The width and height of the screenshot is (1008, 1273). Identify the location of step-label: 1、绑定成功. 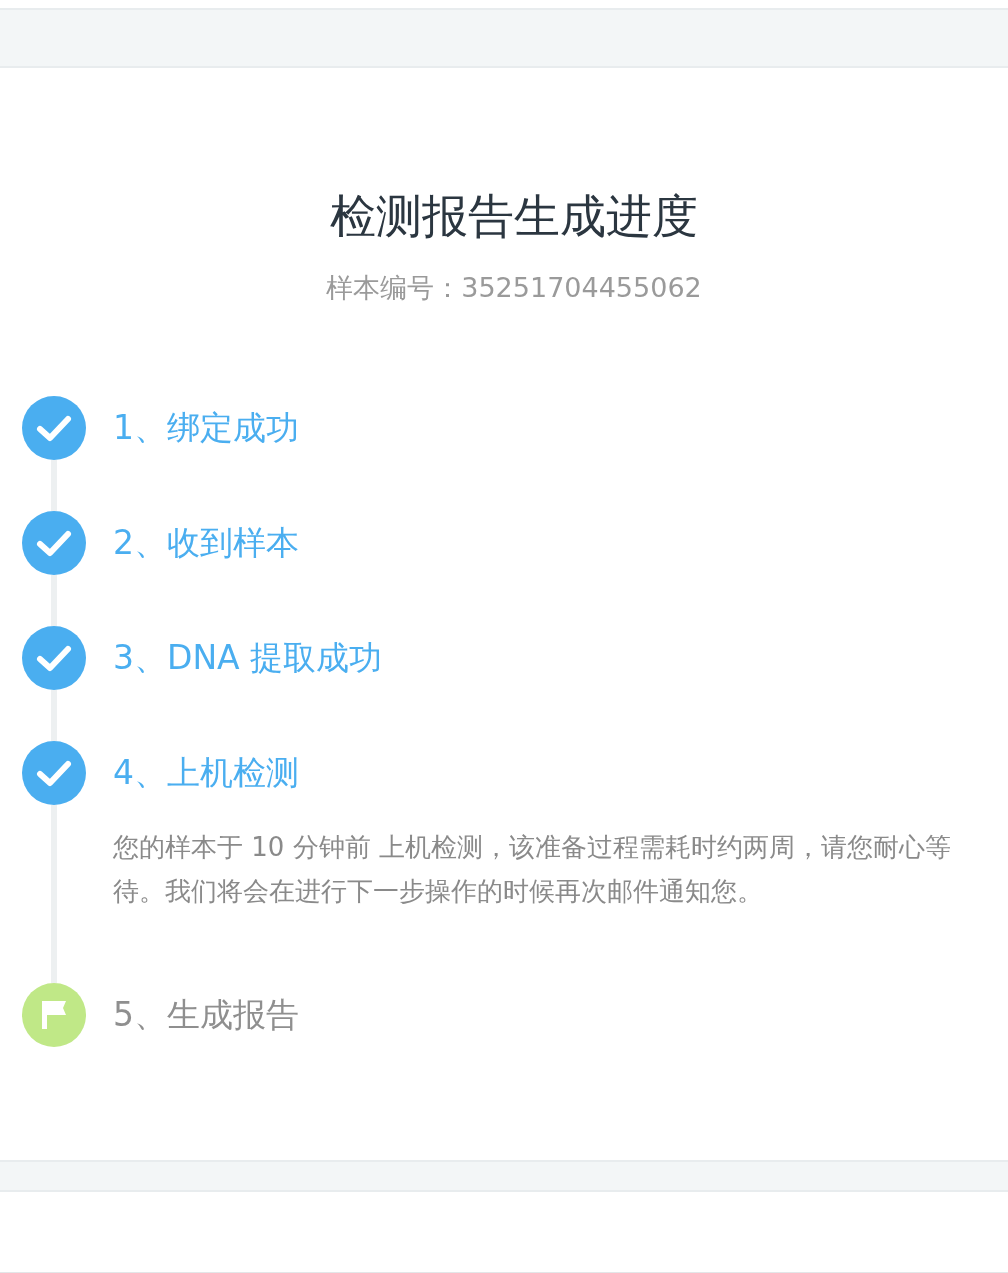
(206, 428).